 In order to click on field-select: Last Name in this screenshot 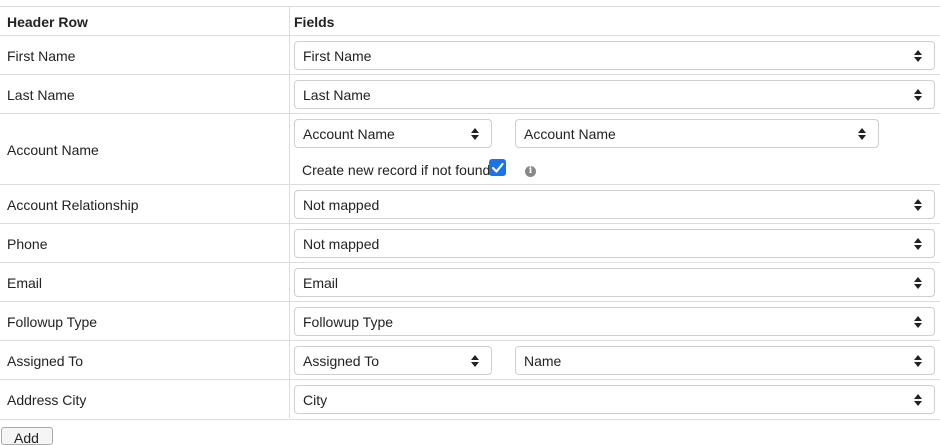, I will do `click(614, 94)`.